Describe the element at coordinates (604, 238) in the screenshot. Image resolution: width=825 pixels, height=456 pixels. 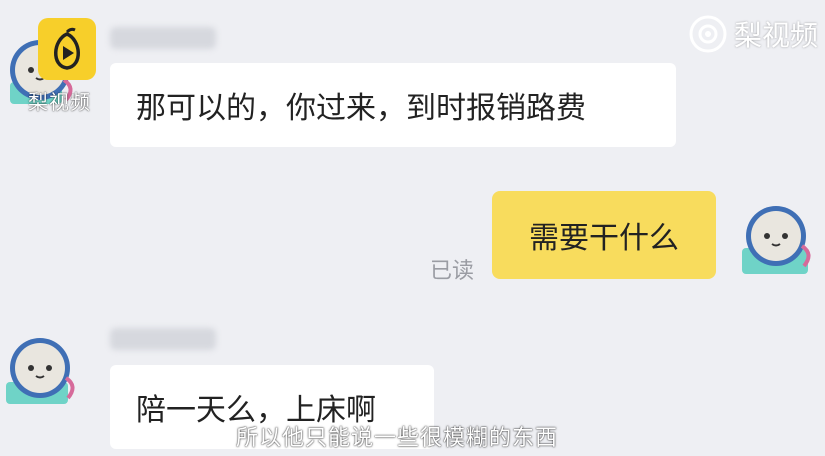
I see `message-text: 需要干什么` at that location.